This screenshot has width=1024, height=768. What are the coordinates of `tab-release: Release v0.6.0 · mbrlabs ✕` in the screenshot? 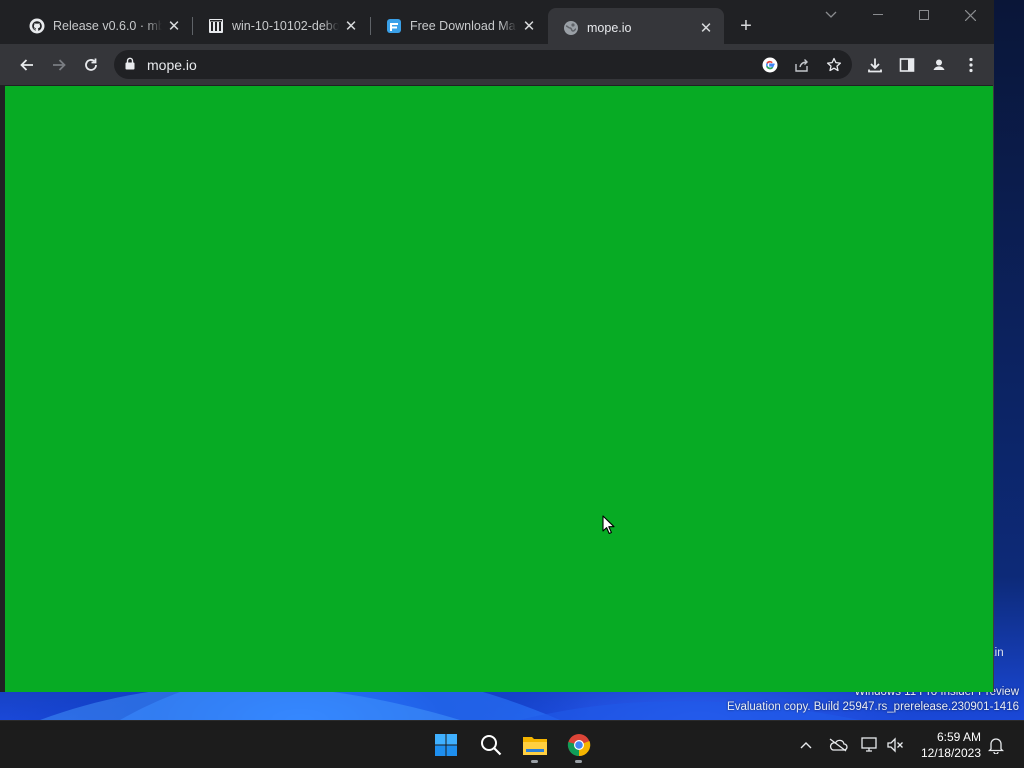 It's located at (103, 26).